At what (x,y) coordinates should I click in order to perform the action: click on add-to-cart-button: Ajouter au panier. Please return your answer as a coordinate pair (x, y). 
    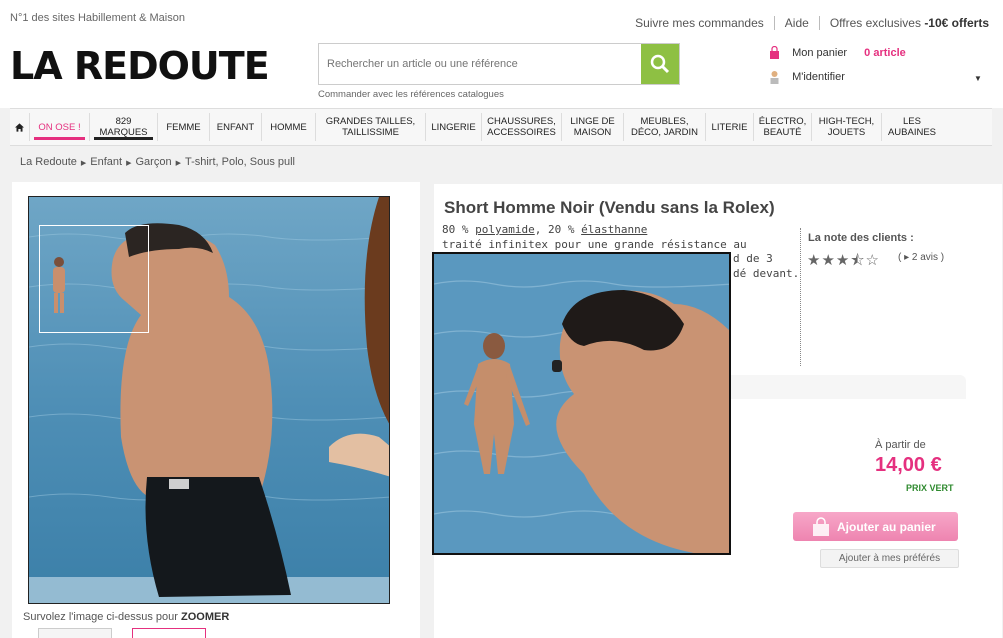
    Looking at the image, I should click on (875, 526).